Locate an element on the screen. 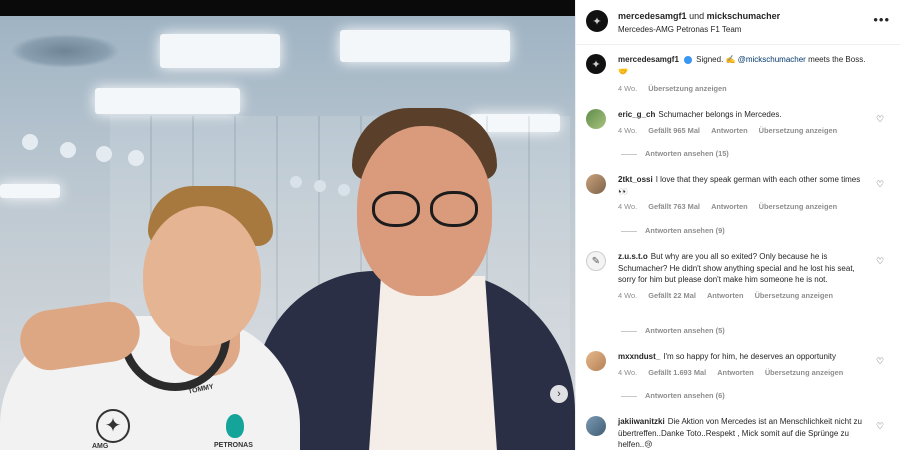  comment-user: z.u.s.t.o is located at coordinates (633, 256).